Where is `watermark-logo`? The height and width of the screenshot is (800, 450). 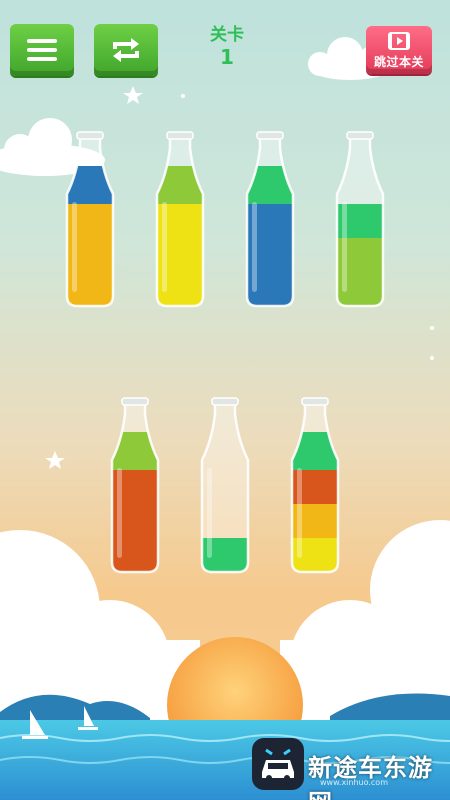
watermark-logo is located at coordinates (278, 764).